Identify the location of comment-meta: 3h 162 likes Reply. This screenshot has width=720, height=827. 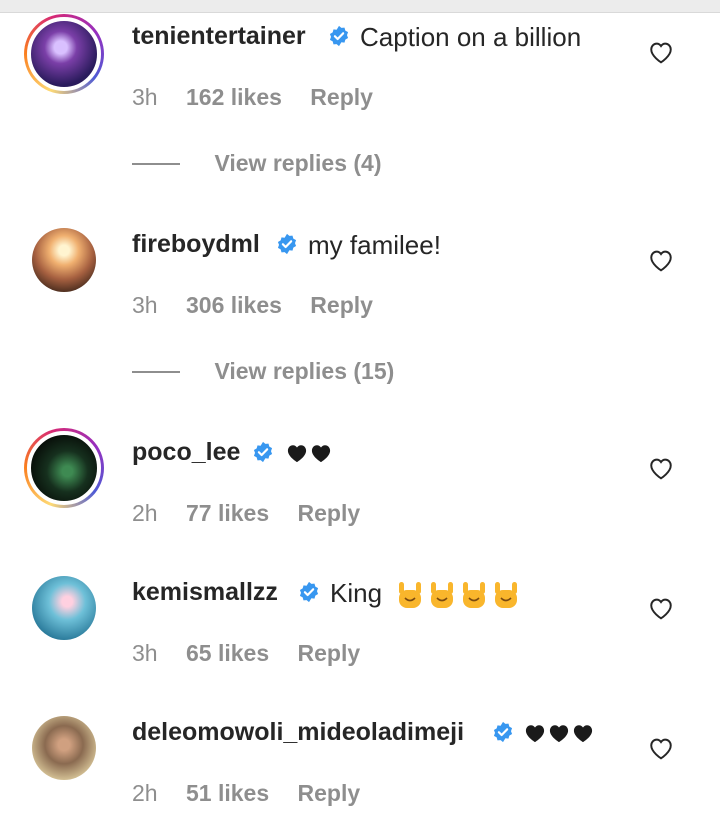
(263, 97).